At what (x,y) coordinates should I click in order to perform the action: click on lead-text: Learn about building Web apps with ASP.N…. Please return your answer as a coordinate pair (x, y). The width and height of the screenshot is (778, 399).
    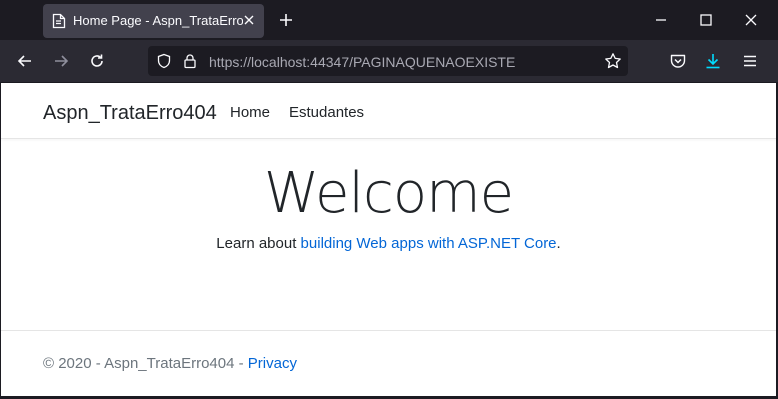
    Looking at the image, I should click on (388, 243).